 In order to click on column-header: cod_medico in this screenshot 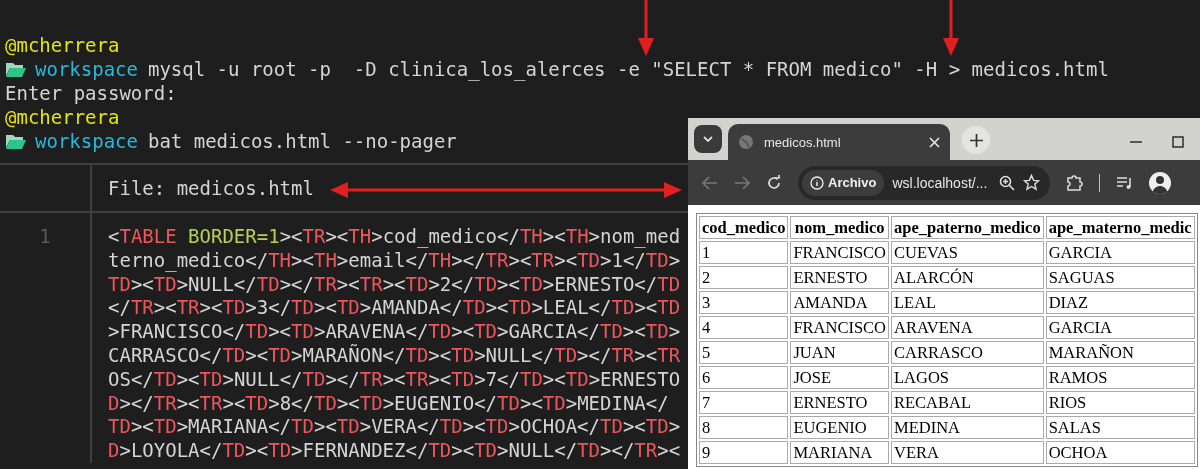, I will do `click(744, 227)`.